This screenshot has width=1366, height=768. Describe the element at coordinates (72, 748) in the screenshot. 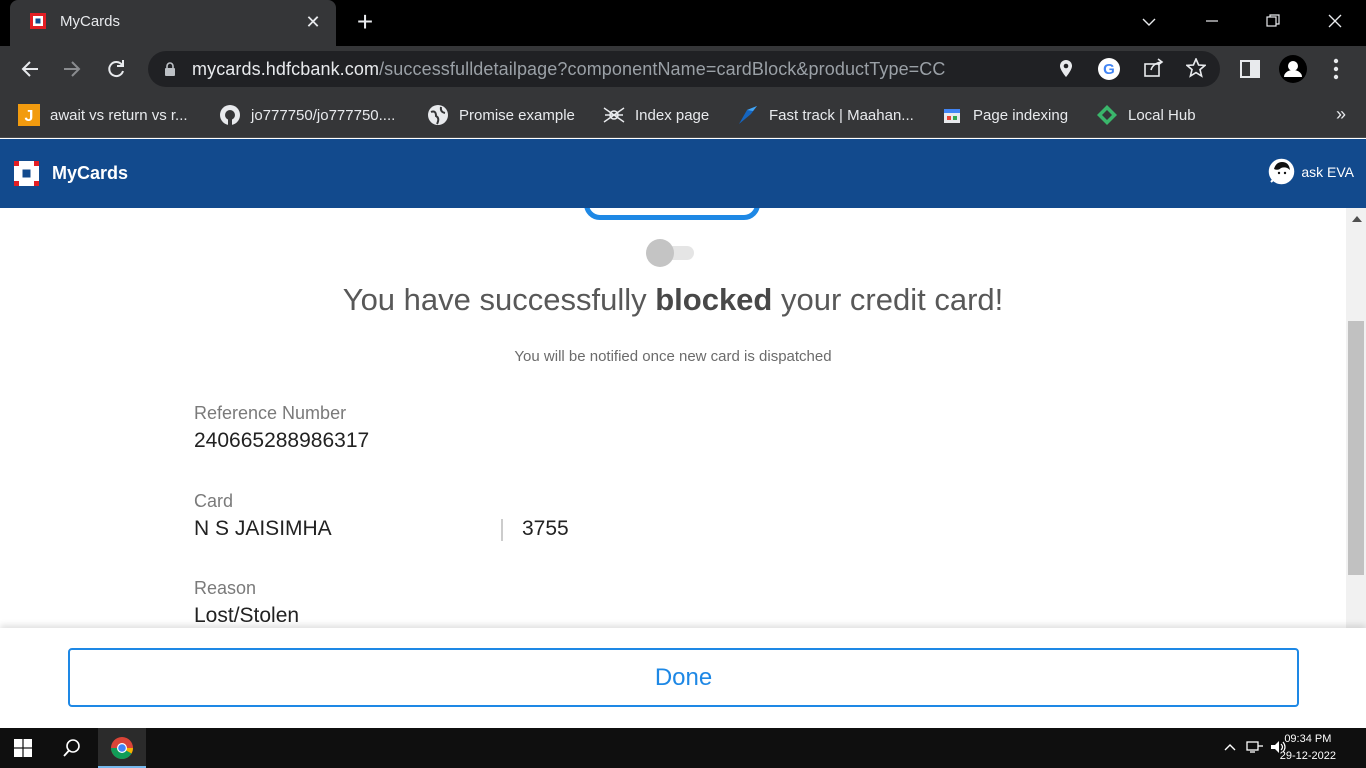

I see `search-icon` at that location.